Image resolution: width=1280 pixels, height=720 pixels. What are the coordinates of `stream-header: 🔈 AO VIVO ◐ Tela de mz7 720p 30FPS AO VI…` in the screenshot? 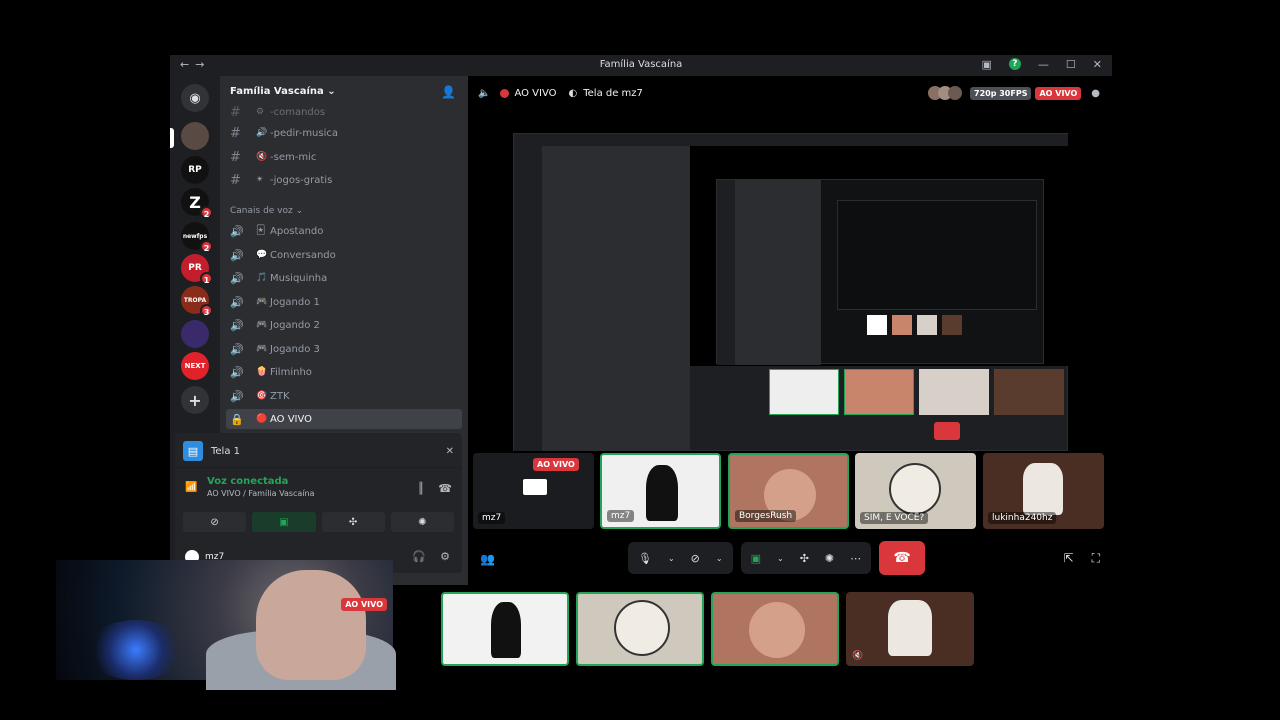 It's located at (790, 93).